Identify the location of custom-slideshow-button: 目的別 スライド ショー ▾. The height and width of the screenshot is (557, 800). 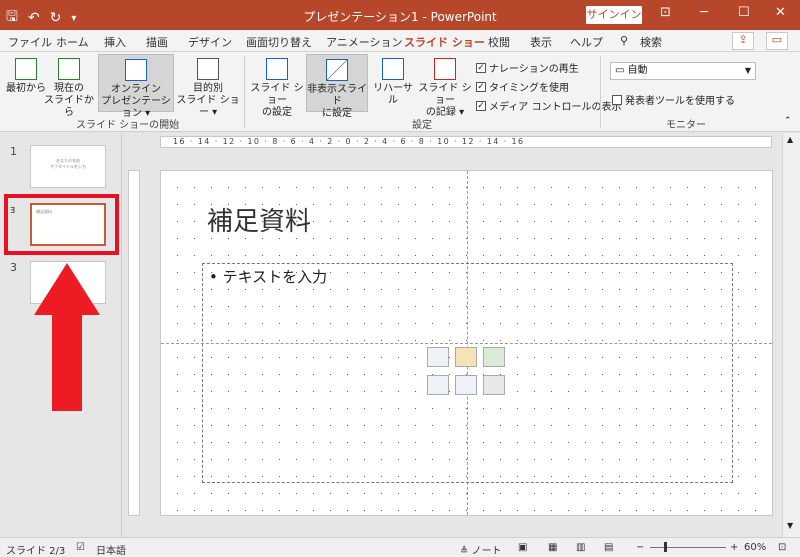
(208, 88).